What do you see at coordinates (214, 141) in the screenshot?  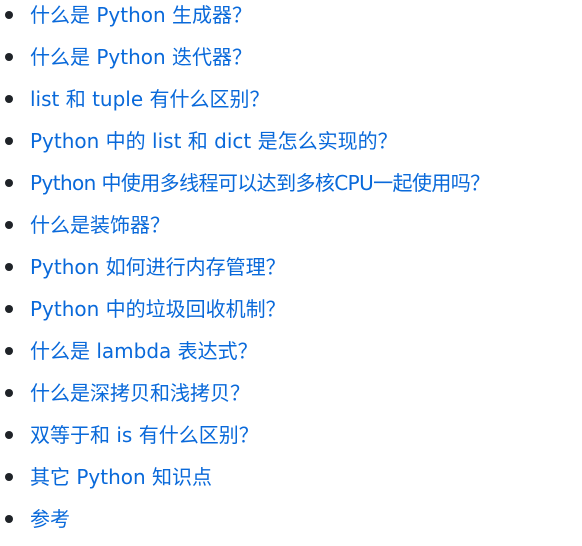 I see `toc-link-list-dict-implementation: Python 中的 list 和 dict 是怎么实现的？` at bounding box center [214, 141].